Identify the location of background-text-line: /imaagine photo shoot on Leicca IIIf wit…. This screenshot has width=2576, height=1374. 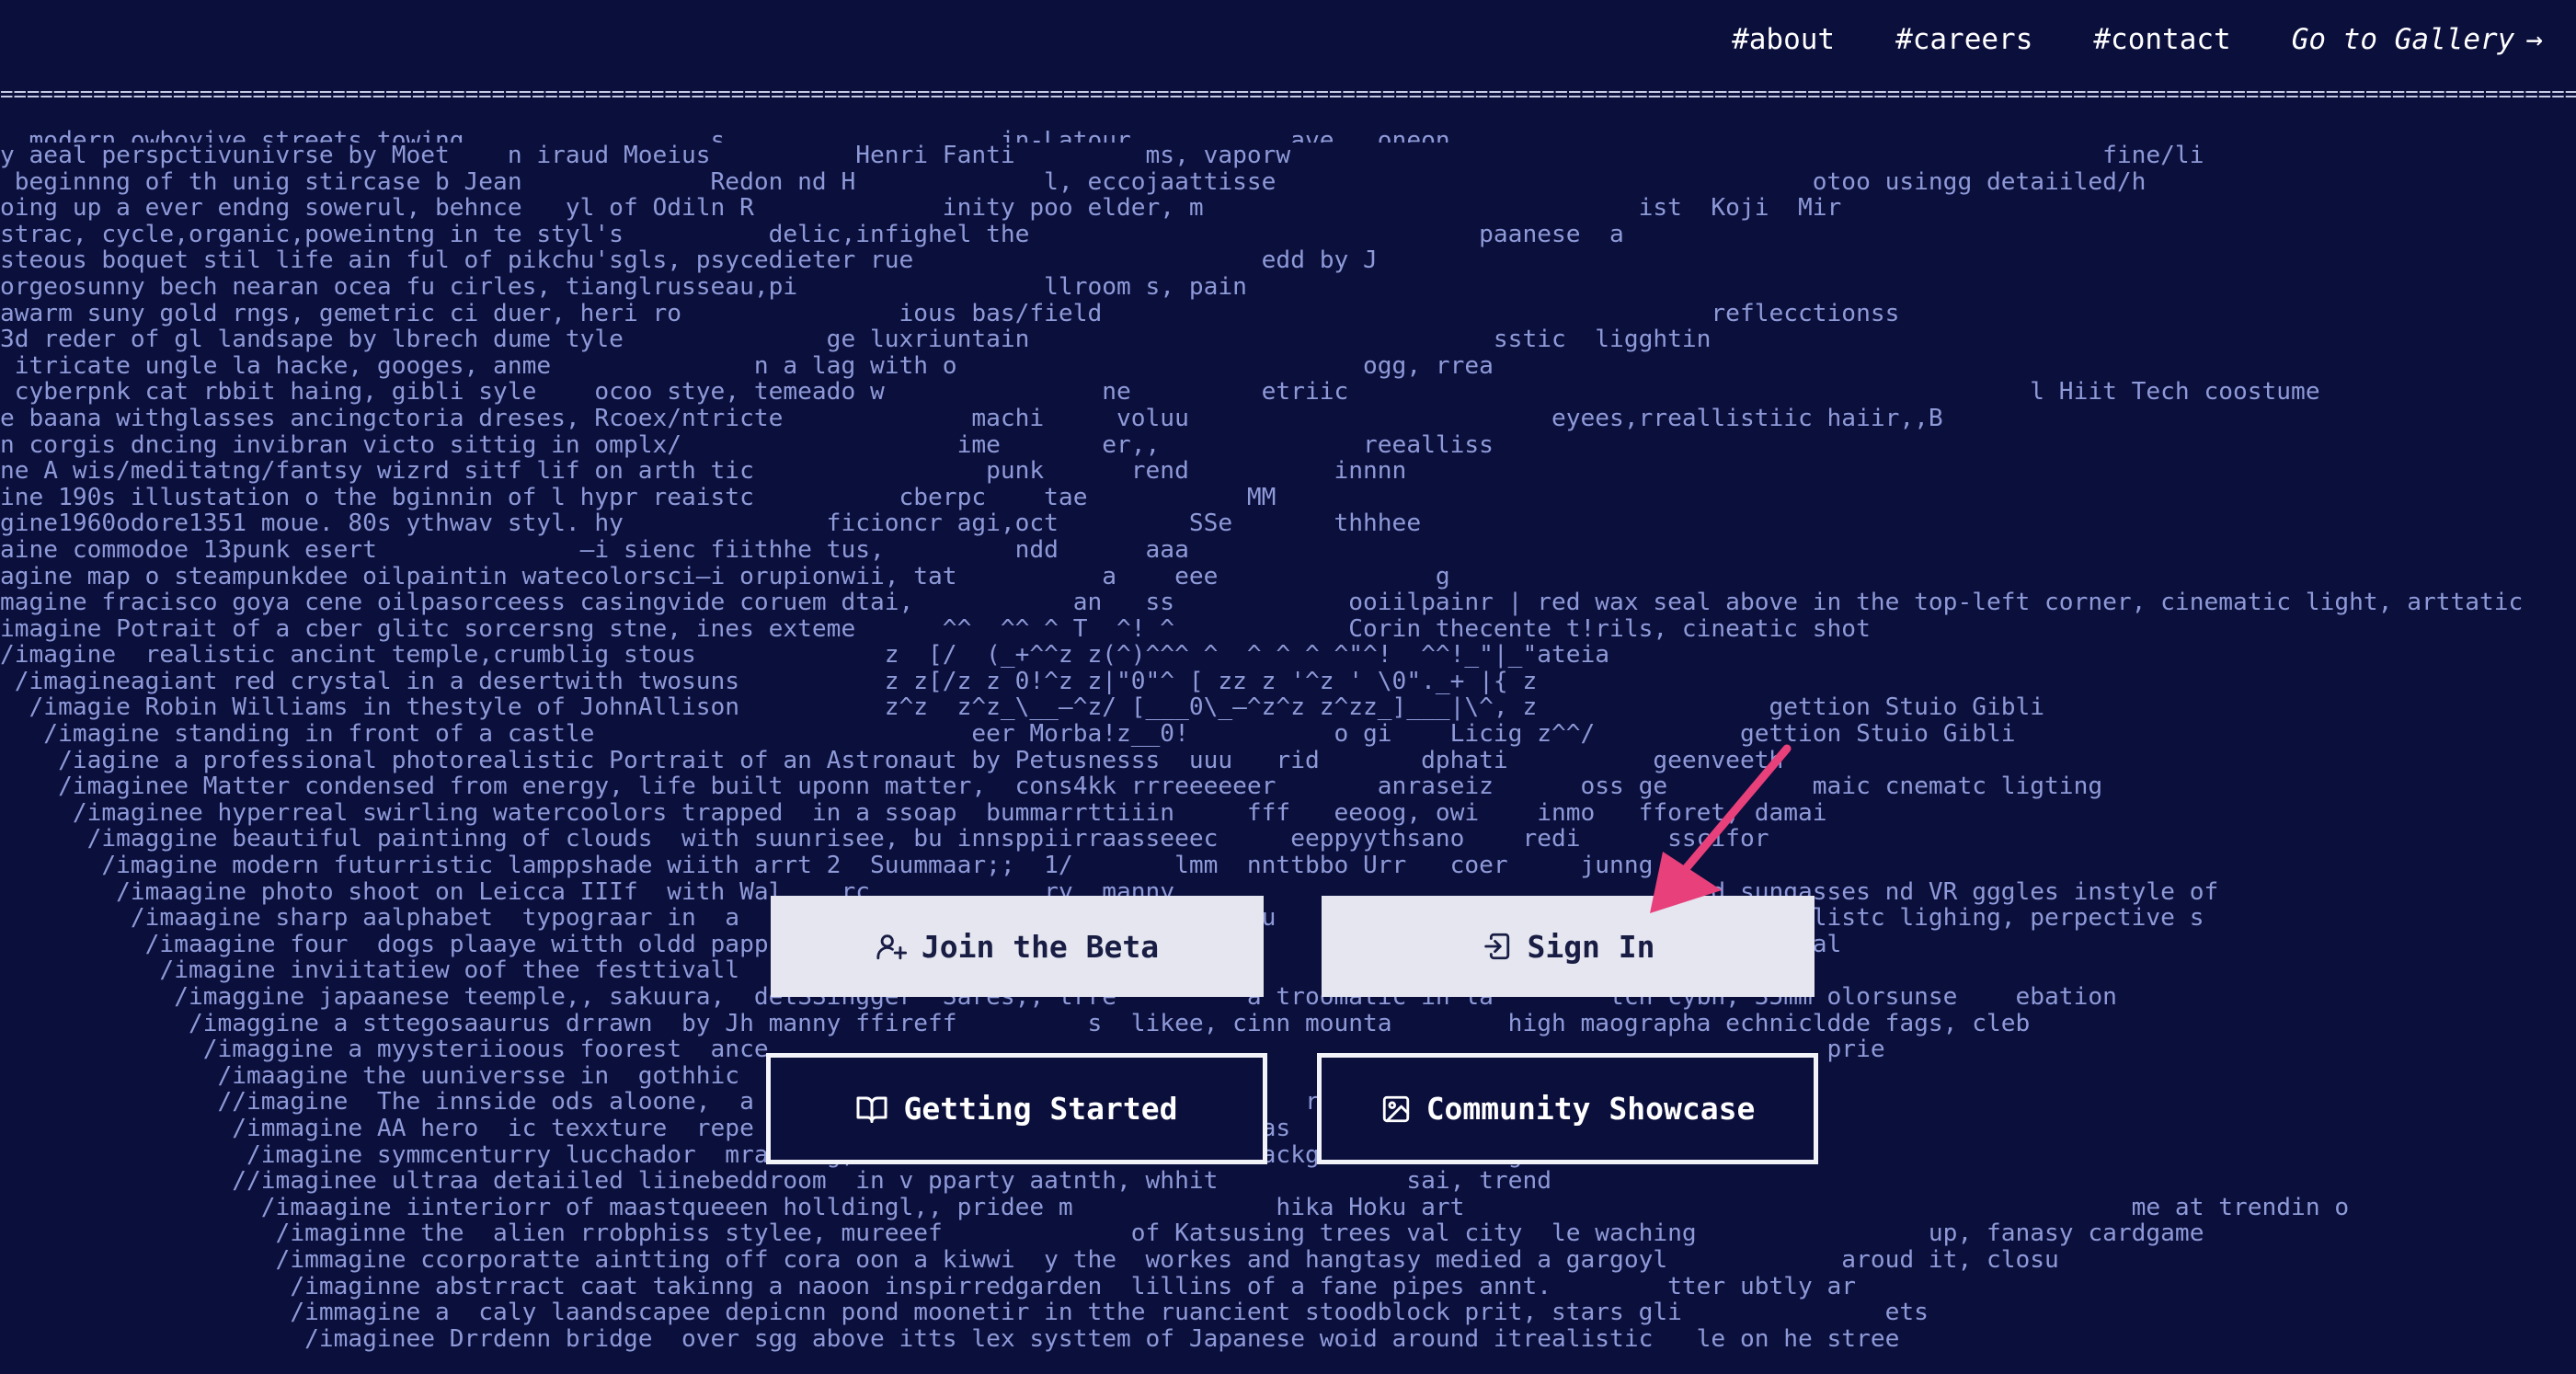
(1110, 892).